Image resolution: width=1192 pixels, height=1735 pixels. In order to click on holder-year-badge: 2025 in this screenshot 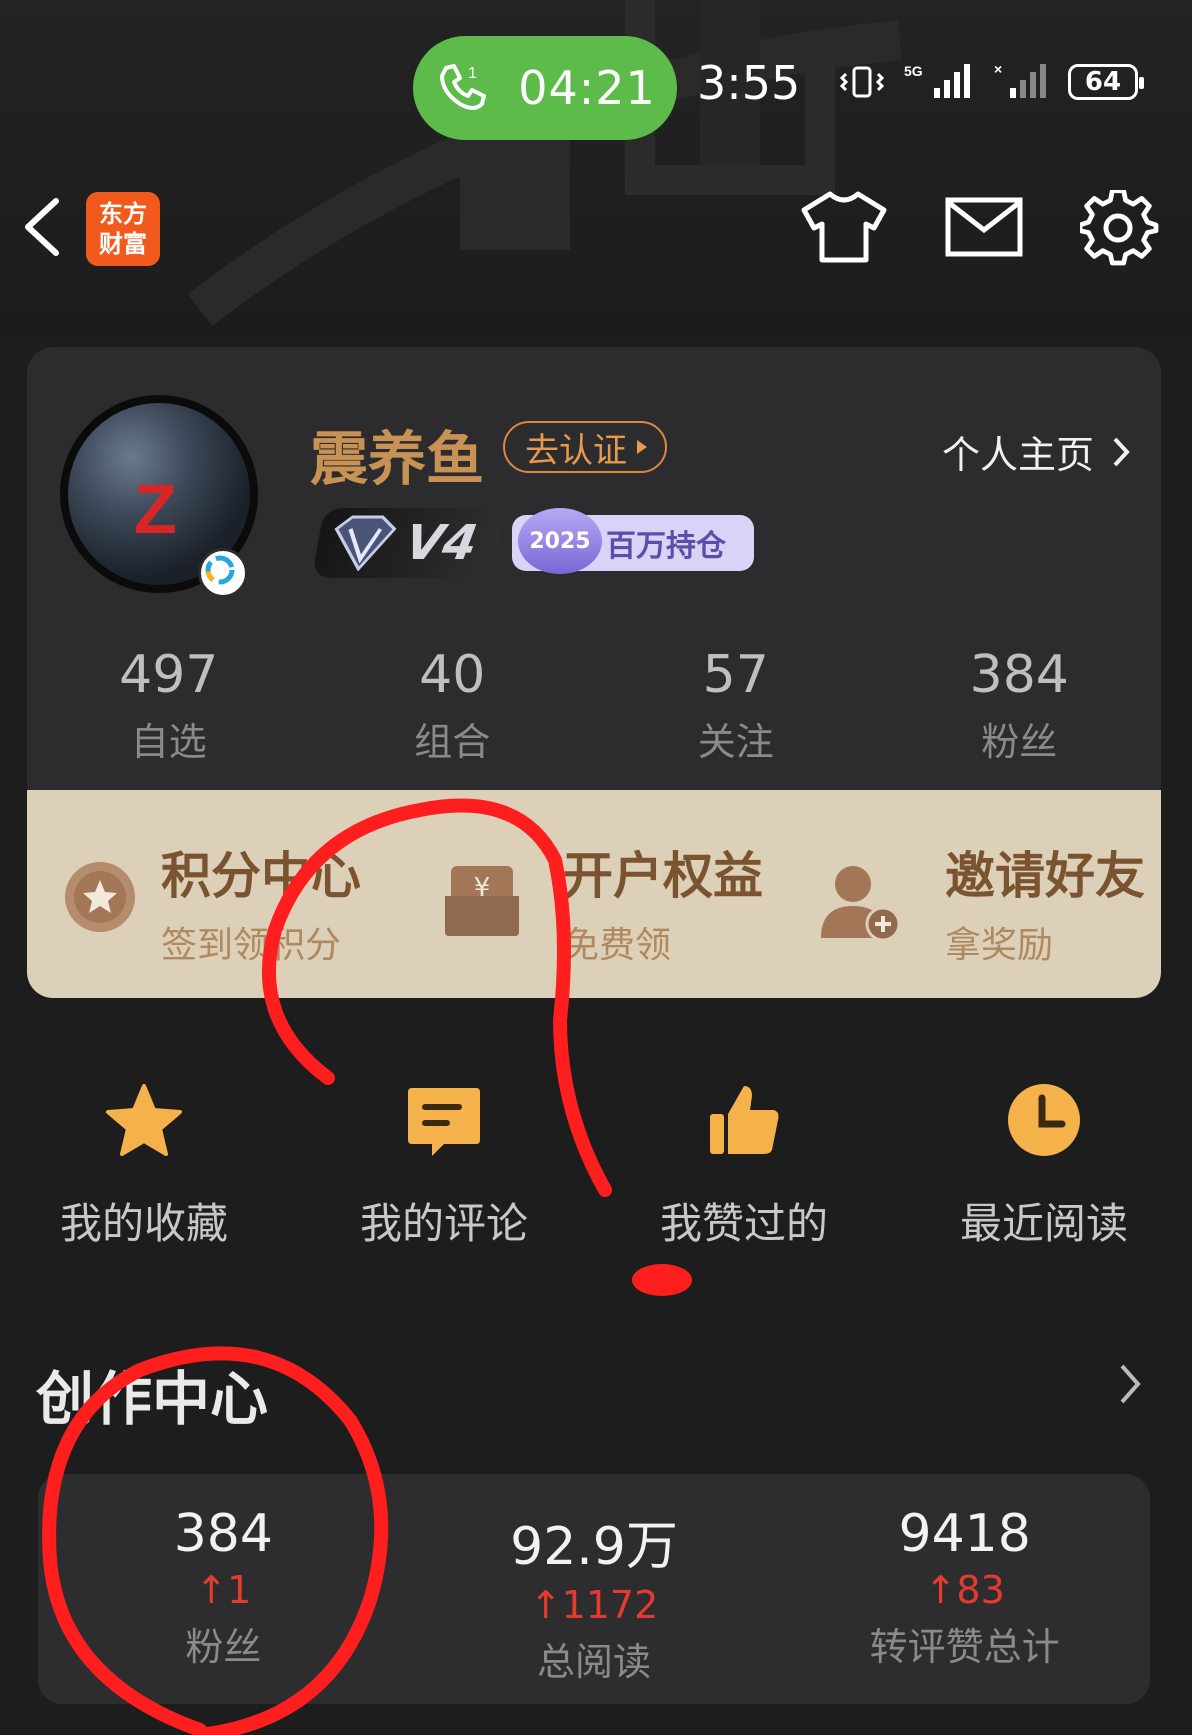, I will do `click(560, 541)`.